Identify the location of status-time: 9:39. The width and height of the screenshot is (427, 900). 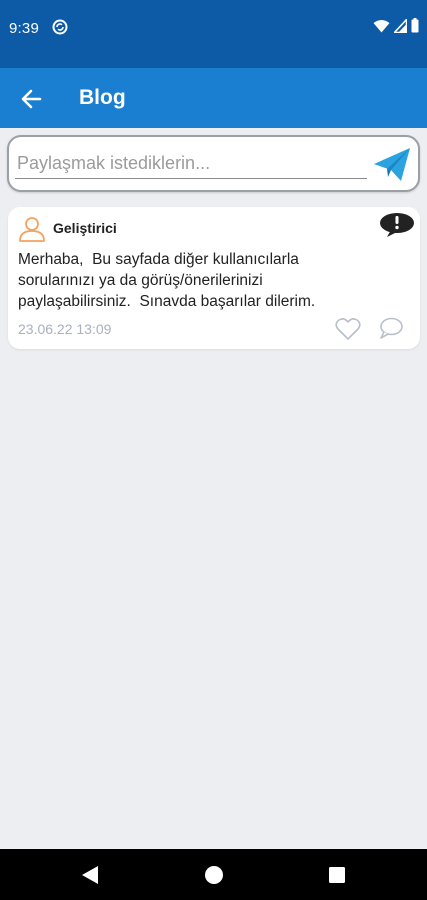
(24, 28).